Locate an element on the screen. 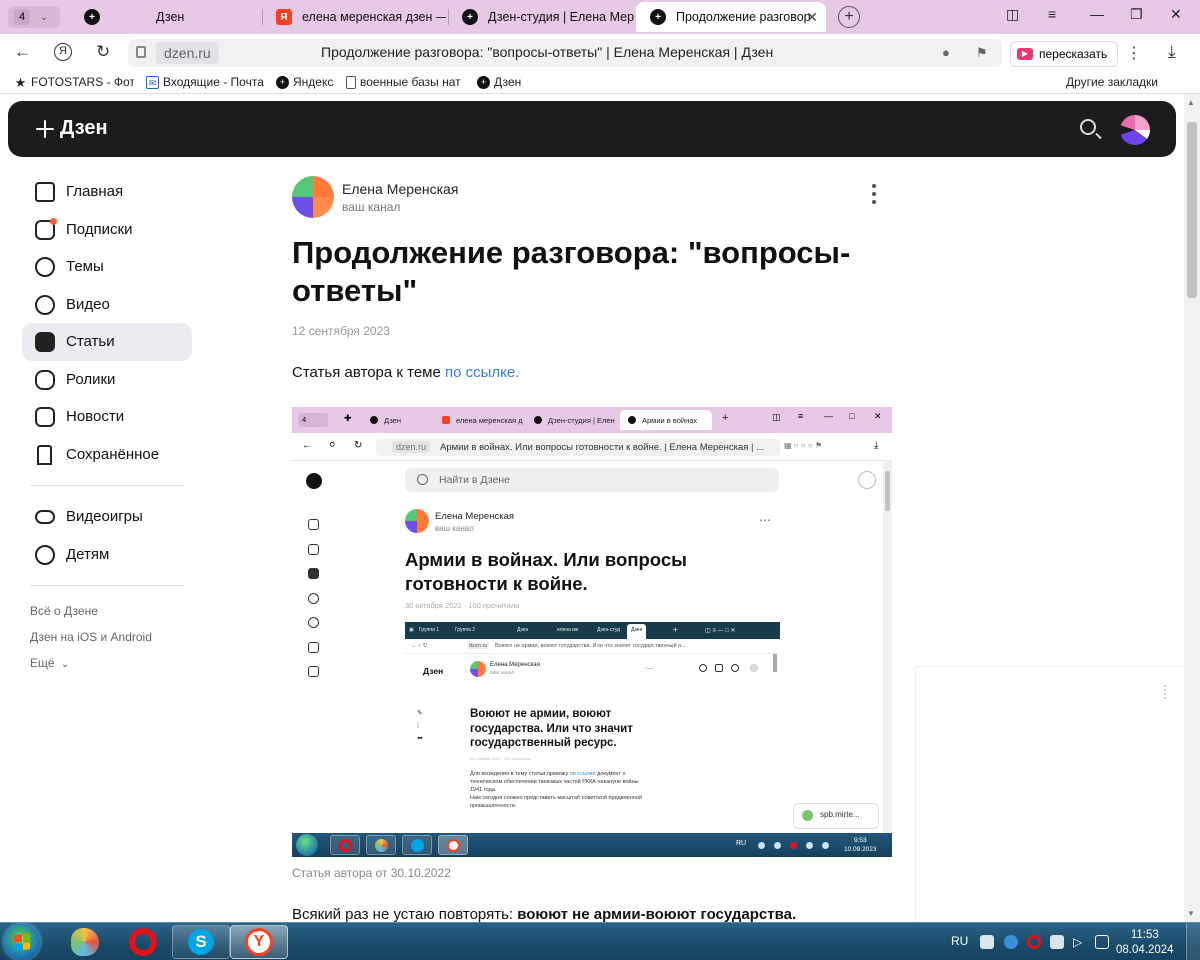 The width and height of the screenshot is (1200, 960). bookmark-label: военные базы нат is located at coordinates (410, 82).